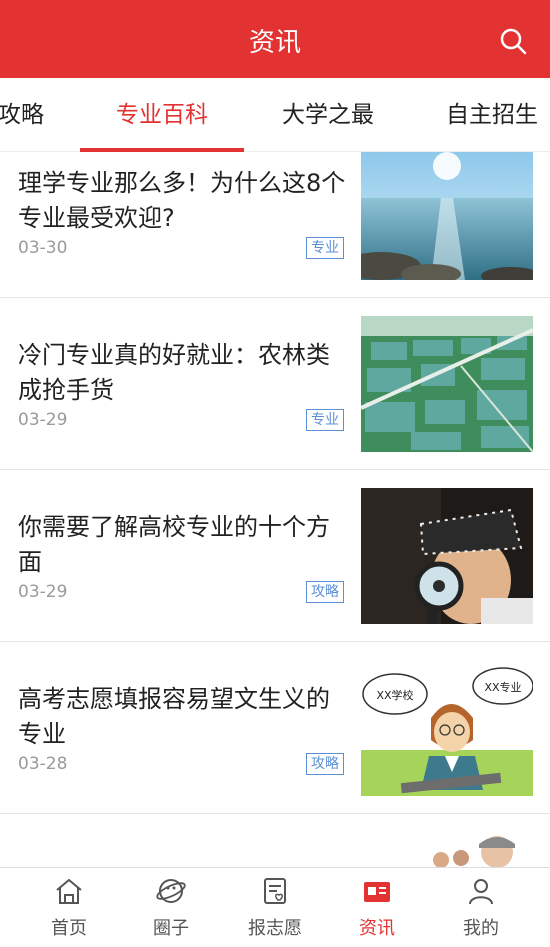  I want to click on search-icon, so click(513, 41).